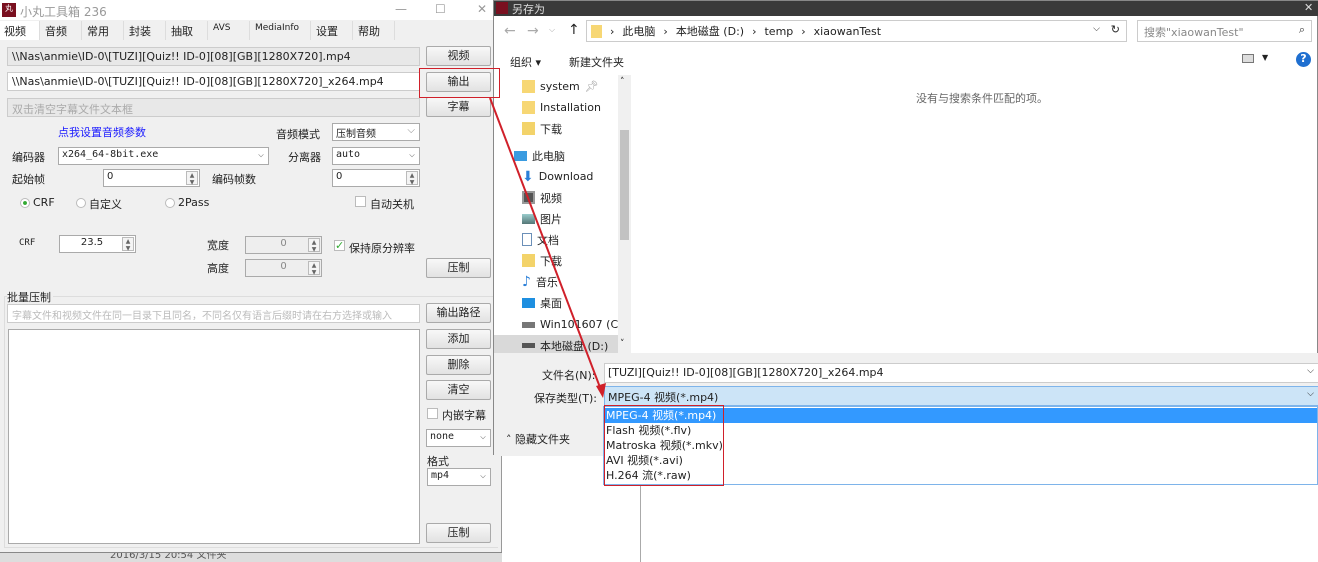 The height and width of the screenshot is (562, 1318). What do you see at coordinates (545, 244) in the screenshot?
I see `arrow-line` at bounding box center [545, 244].